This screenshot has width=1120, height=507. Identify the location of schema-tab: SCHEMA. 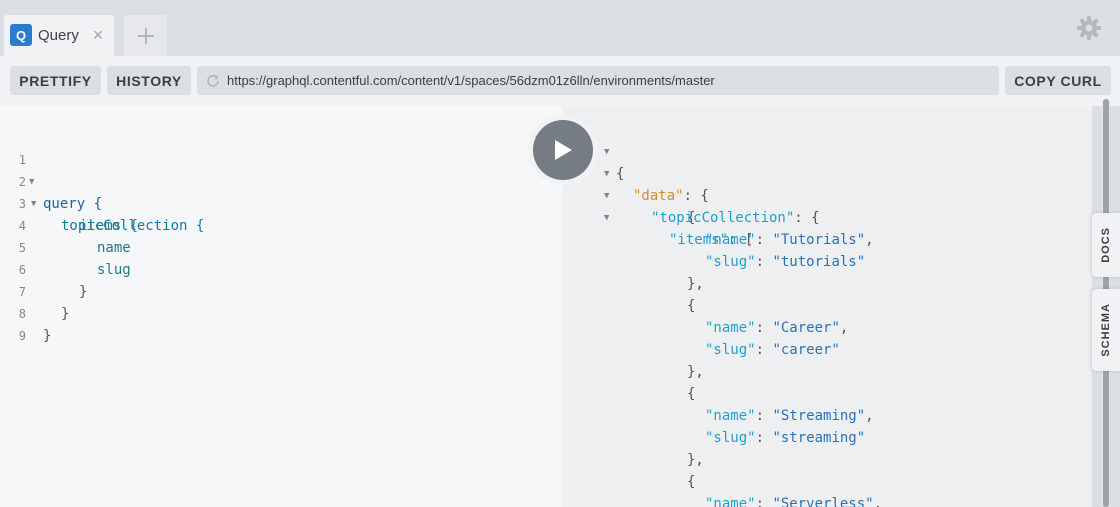
(1106, 330).